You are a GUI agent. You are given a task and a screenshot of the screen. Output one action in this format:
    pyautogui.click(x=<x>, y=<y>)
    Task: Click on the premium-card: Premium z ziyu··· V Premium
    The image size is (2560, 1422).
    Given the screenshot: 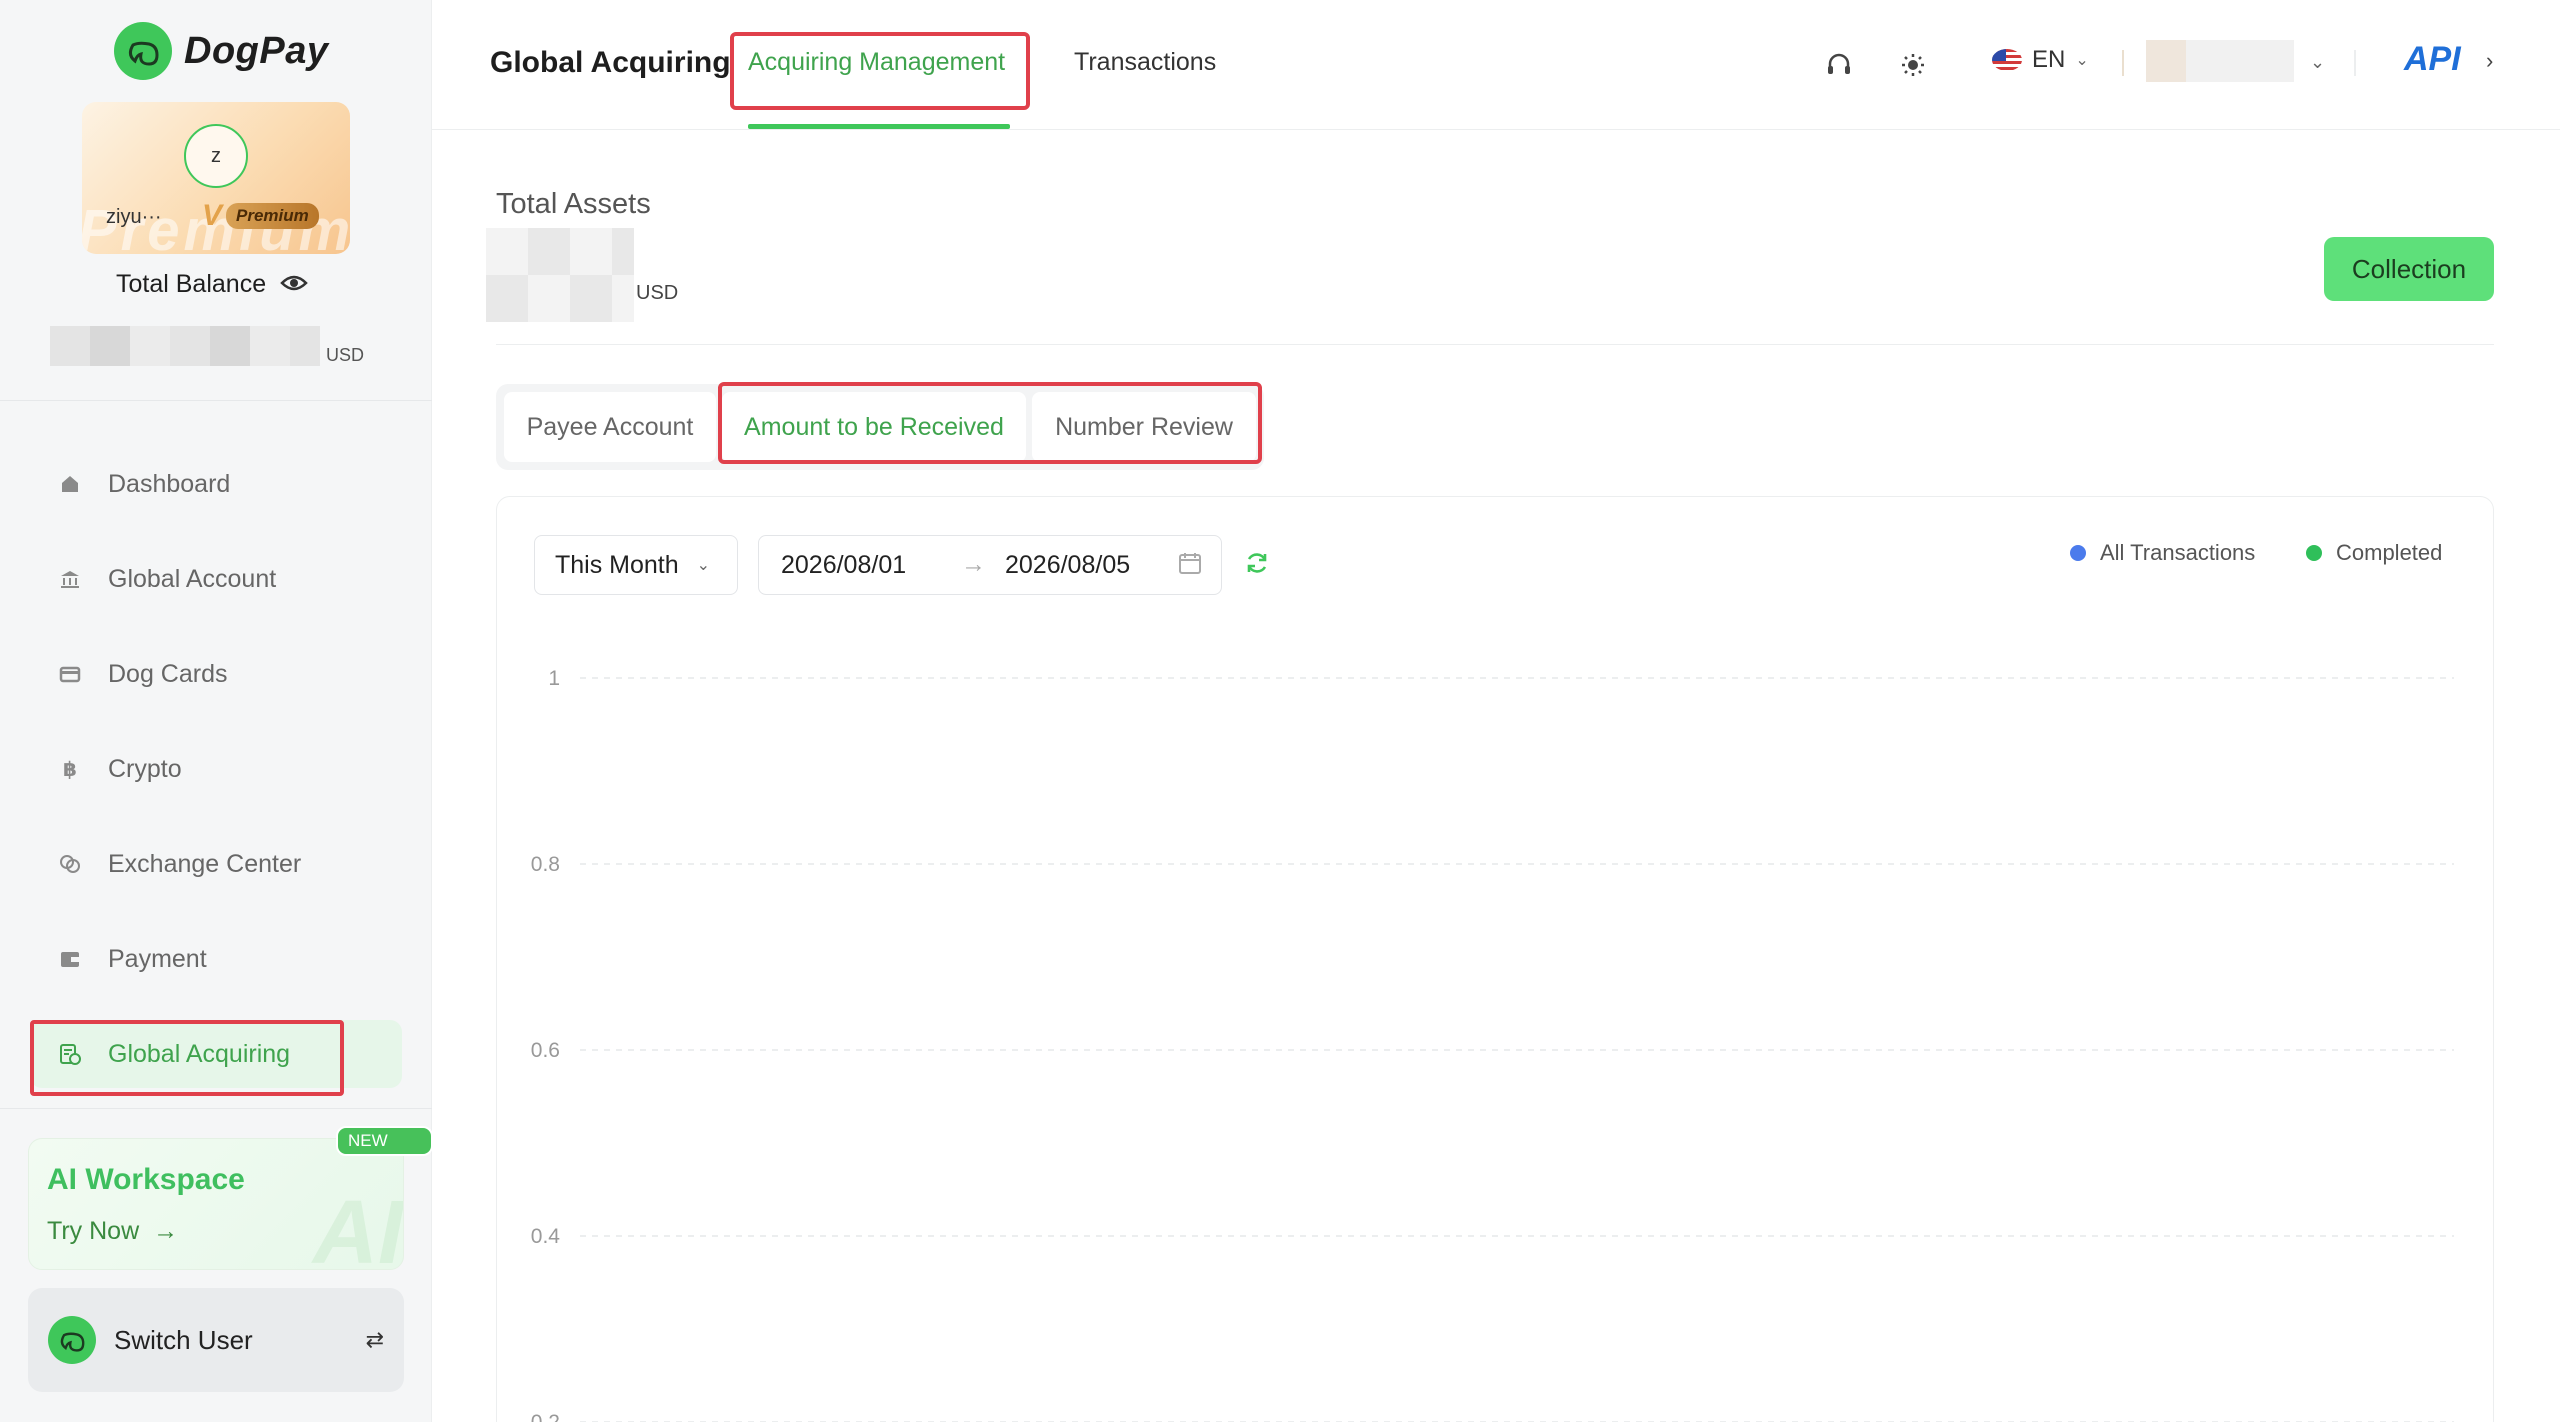 What is the action you would take?
    pyautogui.click(x=216, y=178)
    